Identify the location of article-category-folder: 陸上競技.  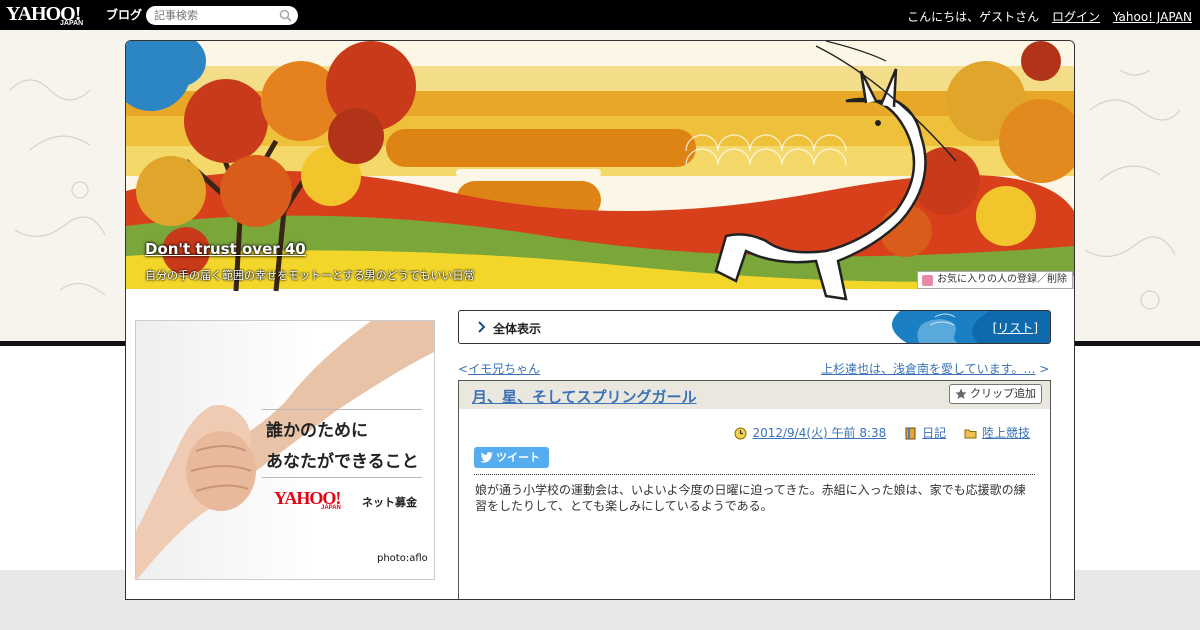
(997, 433).